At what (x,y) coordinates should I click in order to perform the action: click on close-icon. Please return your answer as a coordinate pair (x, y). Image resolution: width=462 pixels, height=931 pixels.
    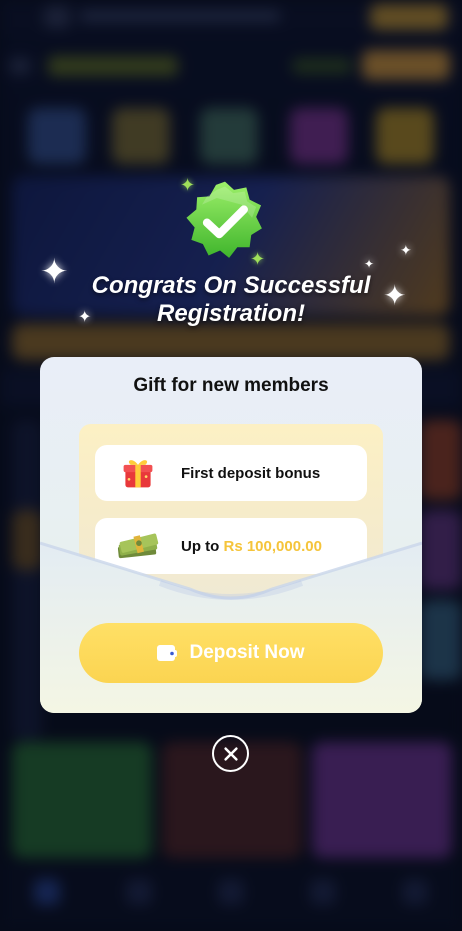
    Looking at the image, I should click on (230, 753).